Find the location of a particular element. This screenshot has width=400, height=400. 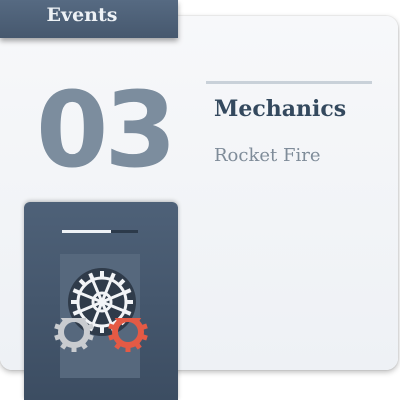

events-tab-label: Events is located at coordinates (82, 15).